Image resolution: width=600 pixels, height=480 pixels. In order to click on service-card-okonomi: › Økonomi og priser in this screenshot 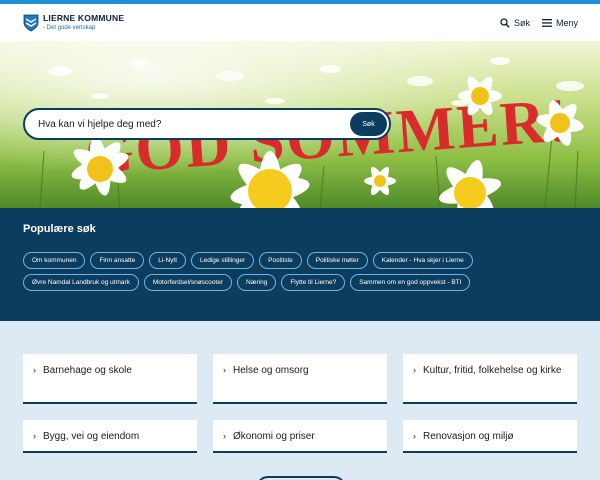, I will do `click(300, 436)`.